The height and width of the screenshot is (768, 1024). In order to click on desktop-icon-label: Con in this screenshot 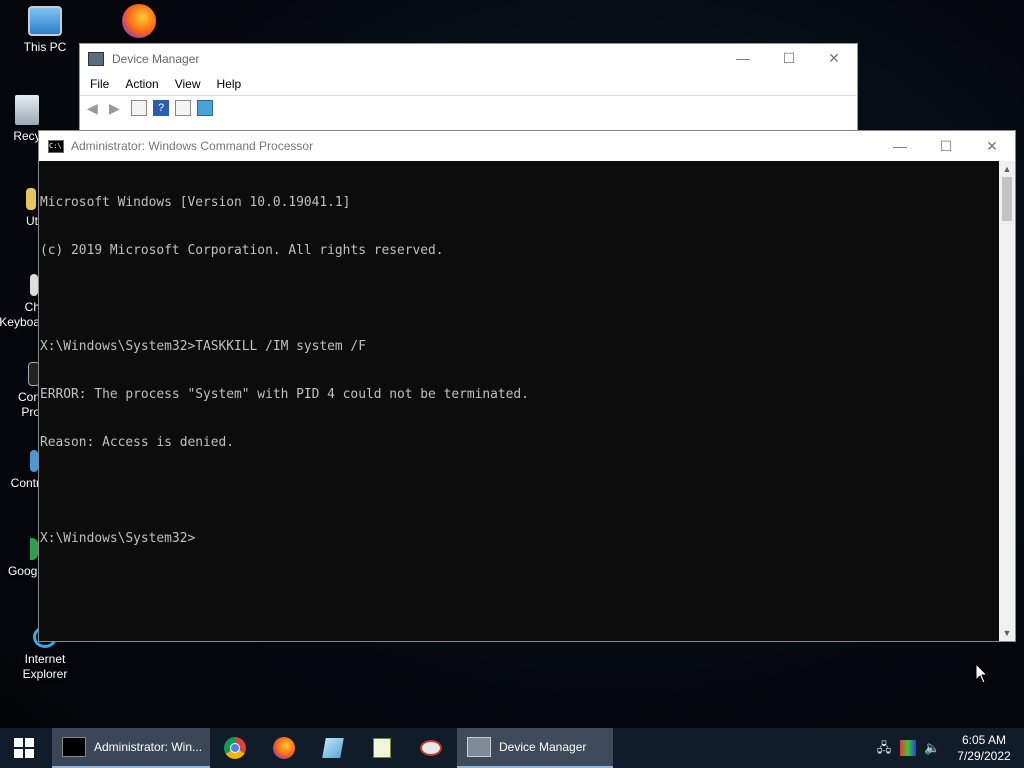, I will do `click(28, 397)`.